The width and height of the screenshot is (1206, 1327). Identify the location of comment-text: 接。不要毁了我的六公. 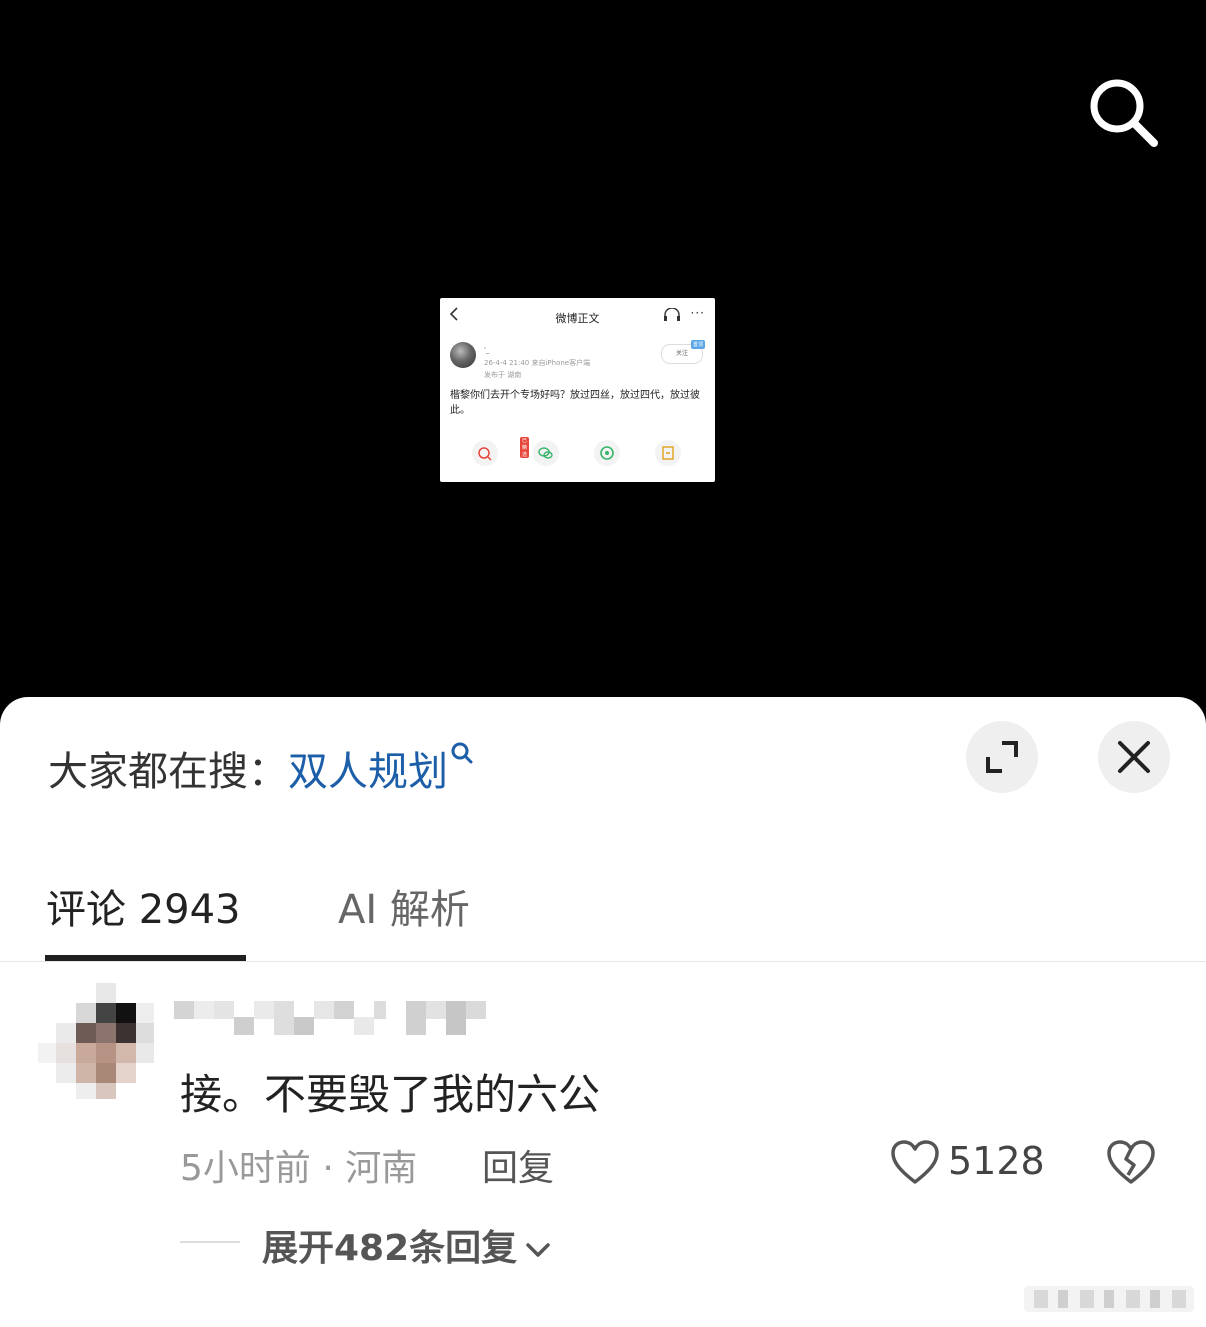
(390, 1094).